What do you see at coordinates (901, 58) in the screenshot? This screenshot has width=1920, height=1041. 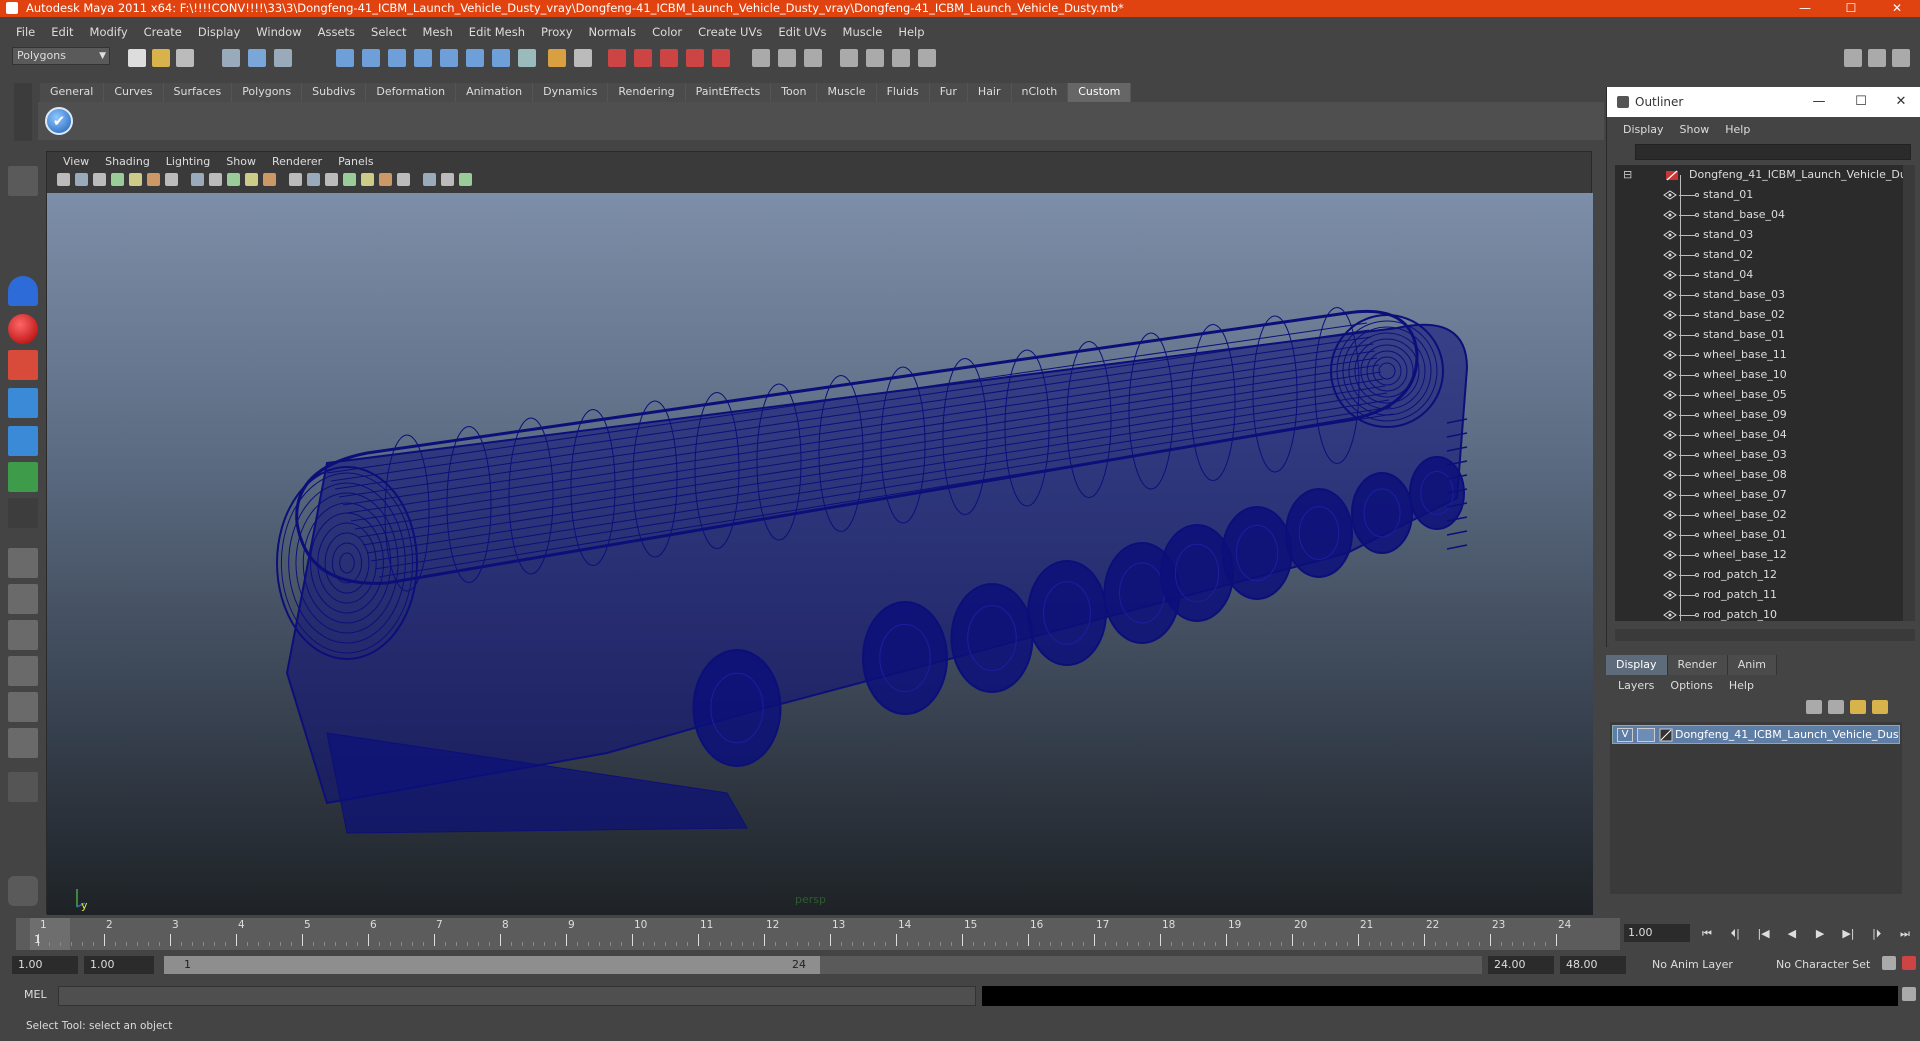 I see `outliner-toggle-icon` at bounding box center [901, 58].